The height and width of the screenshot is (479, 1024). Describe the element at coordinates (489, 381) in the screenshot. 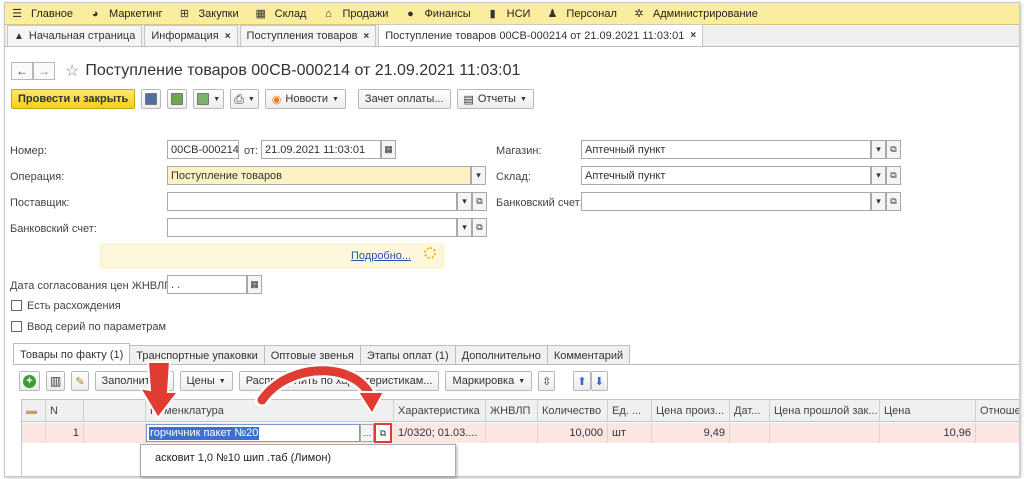

I see `marking-button: Маркировка ▼` at that location.